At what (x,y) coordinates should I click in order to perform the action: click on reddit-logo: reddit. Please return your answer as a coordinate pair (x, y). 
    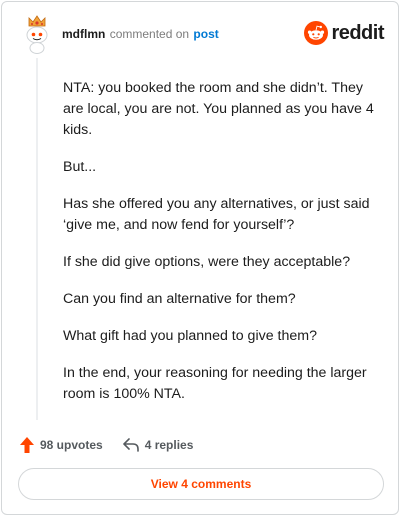
    Looking at the image, I should click on (344, 33).